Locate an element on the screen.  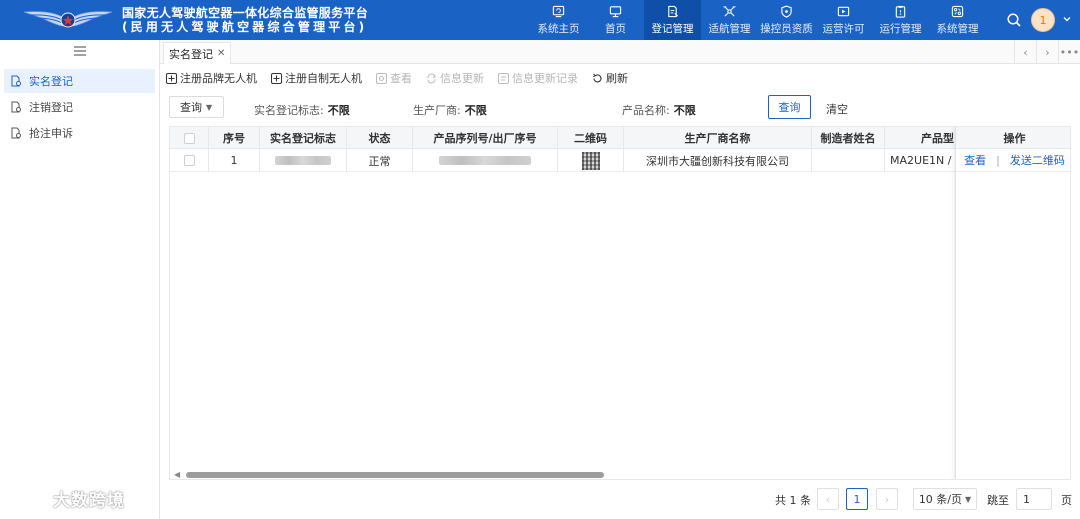
chevron-down-icon: ▼ is located at coordinates (968, 499).